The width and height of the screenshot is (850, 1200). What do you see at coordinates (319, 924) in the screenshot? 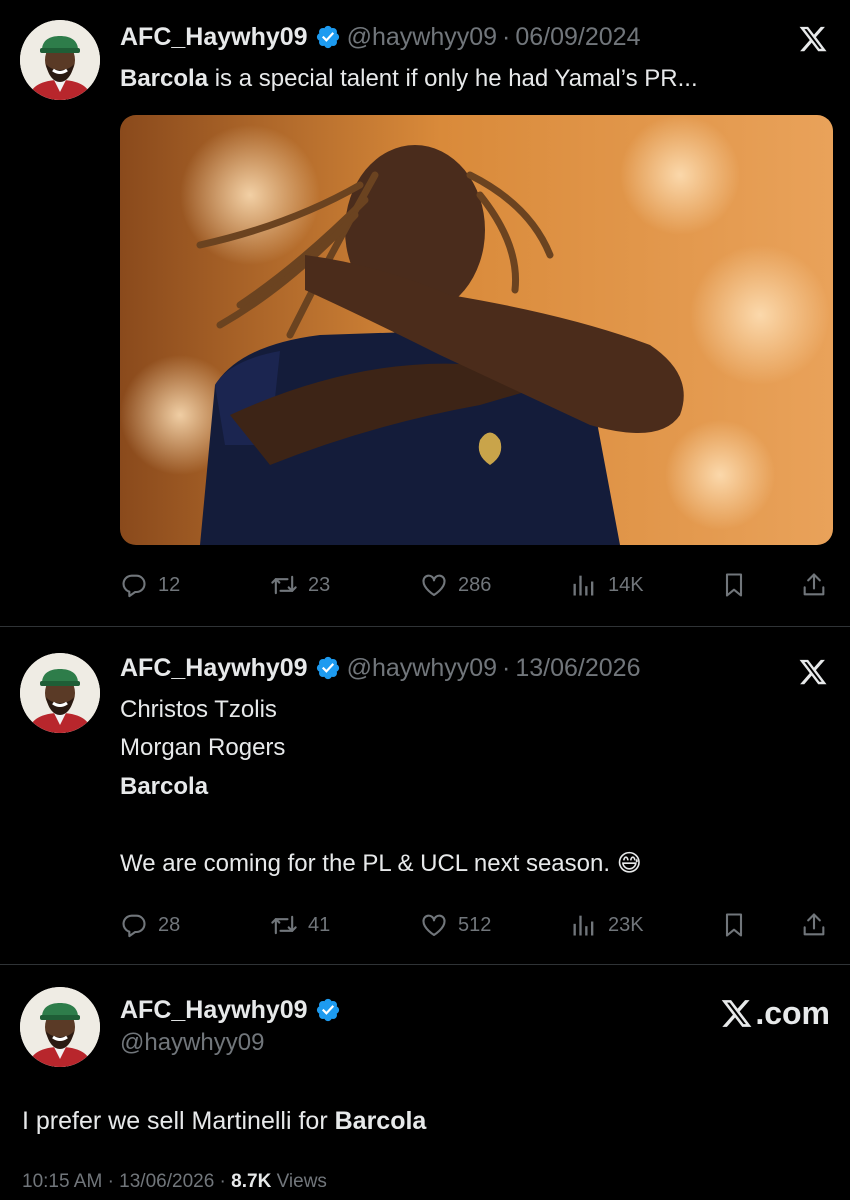
I see `retweet-count: 41` at bounding box center [319, 924].